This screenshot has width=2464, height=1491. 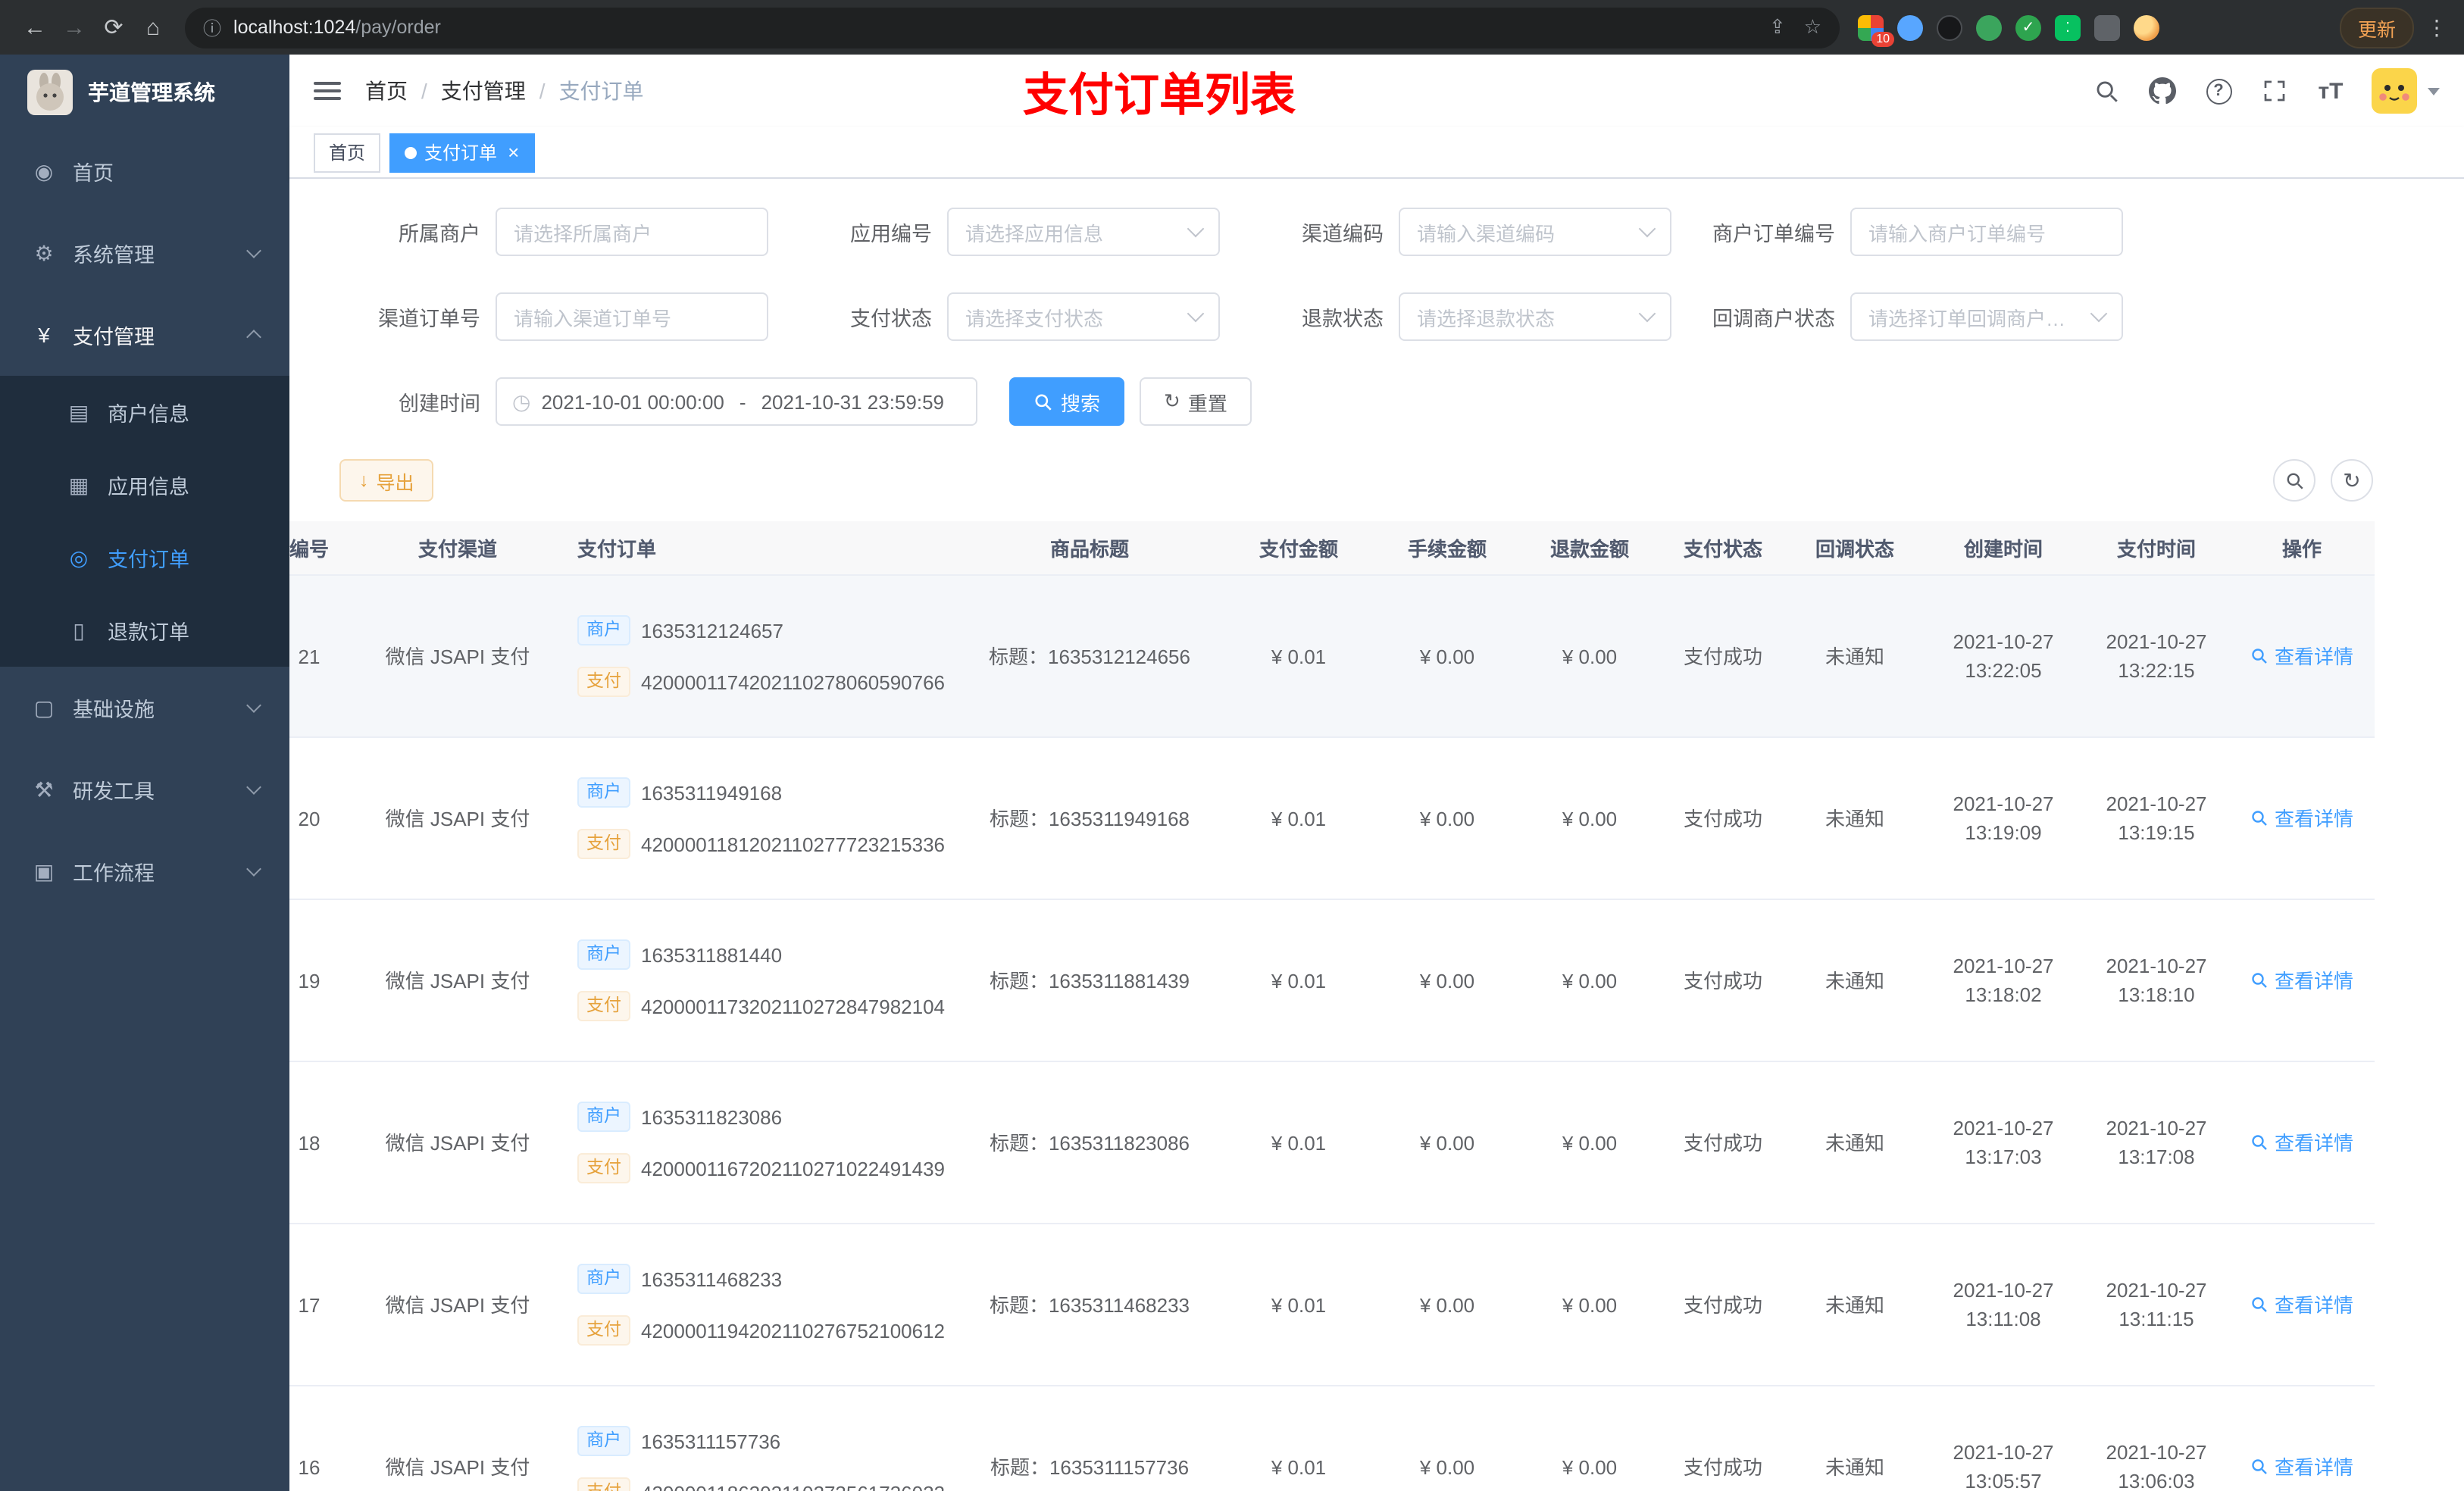 What do you see at coordinates (1067, 401) in the screenshot?
I see `search-button: 搜索` at bounding box center [1067, 401].